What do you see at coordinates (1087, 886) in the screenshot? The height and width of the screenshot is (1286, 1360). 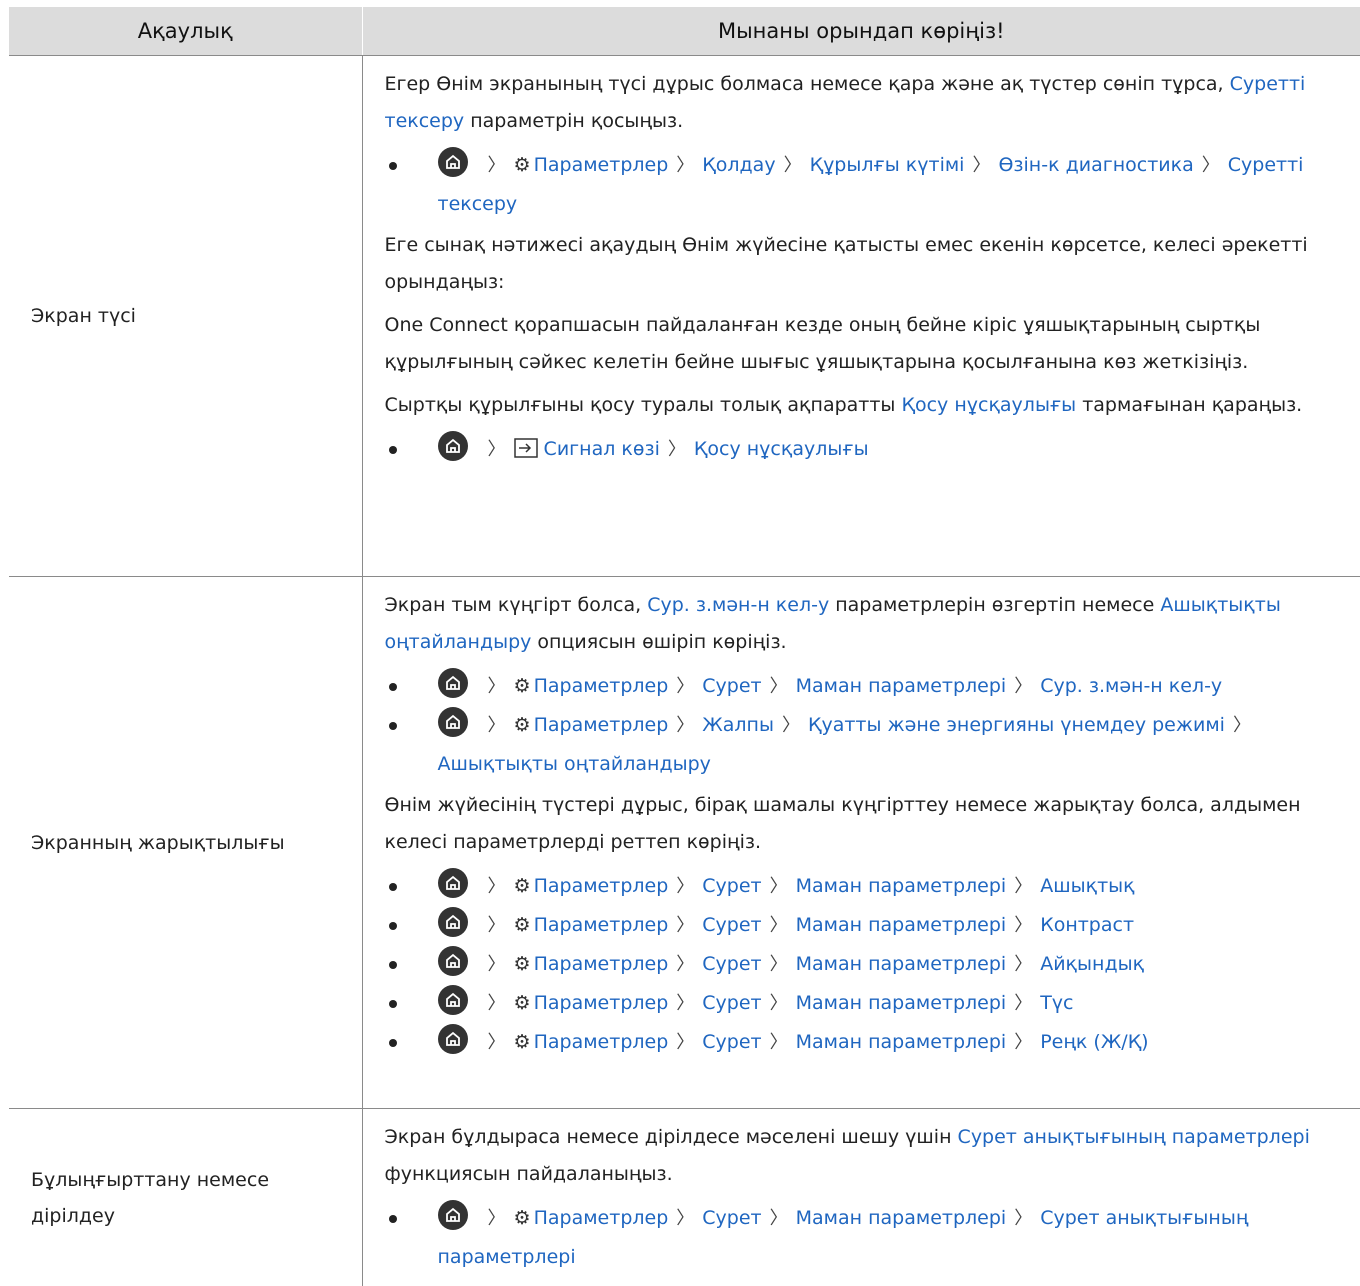 I see `menu-link: Ашықтық` at bounding box center [1087, 886].